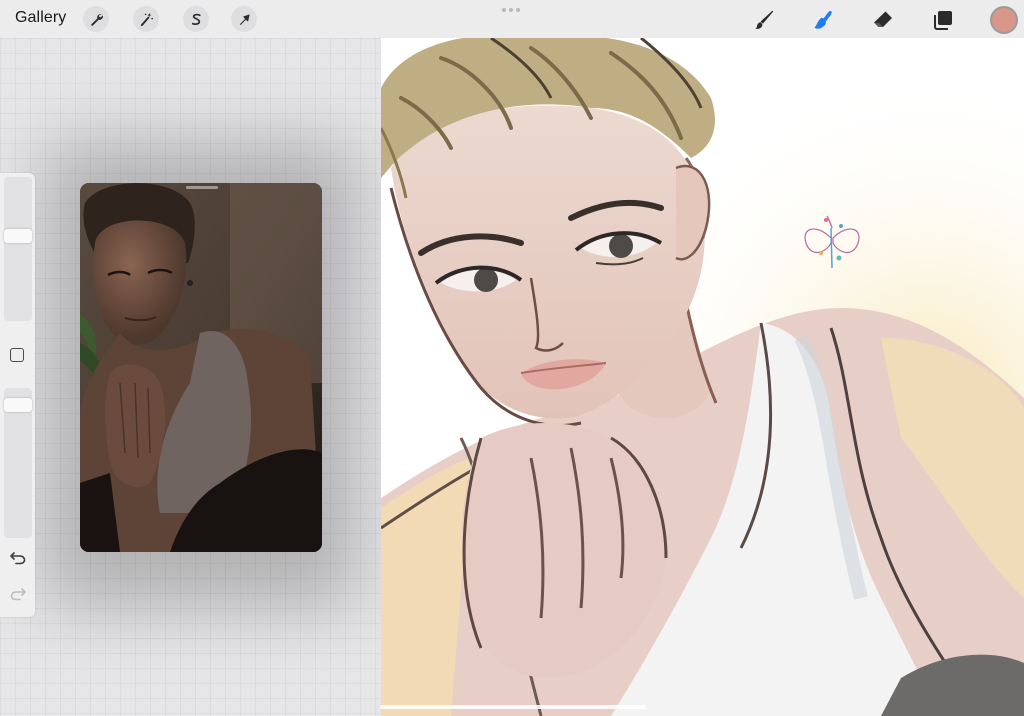 Image resolution: width=1024 pixels, height=716 pixels. I want to click on smudge-tool-button, so click(823, 20).